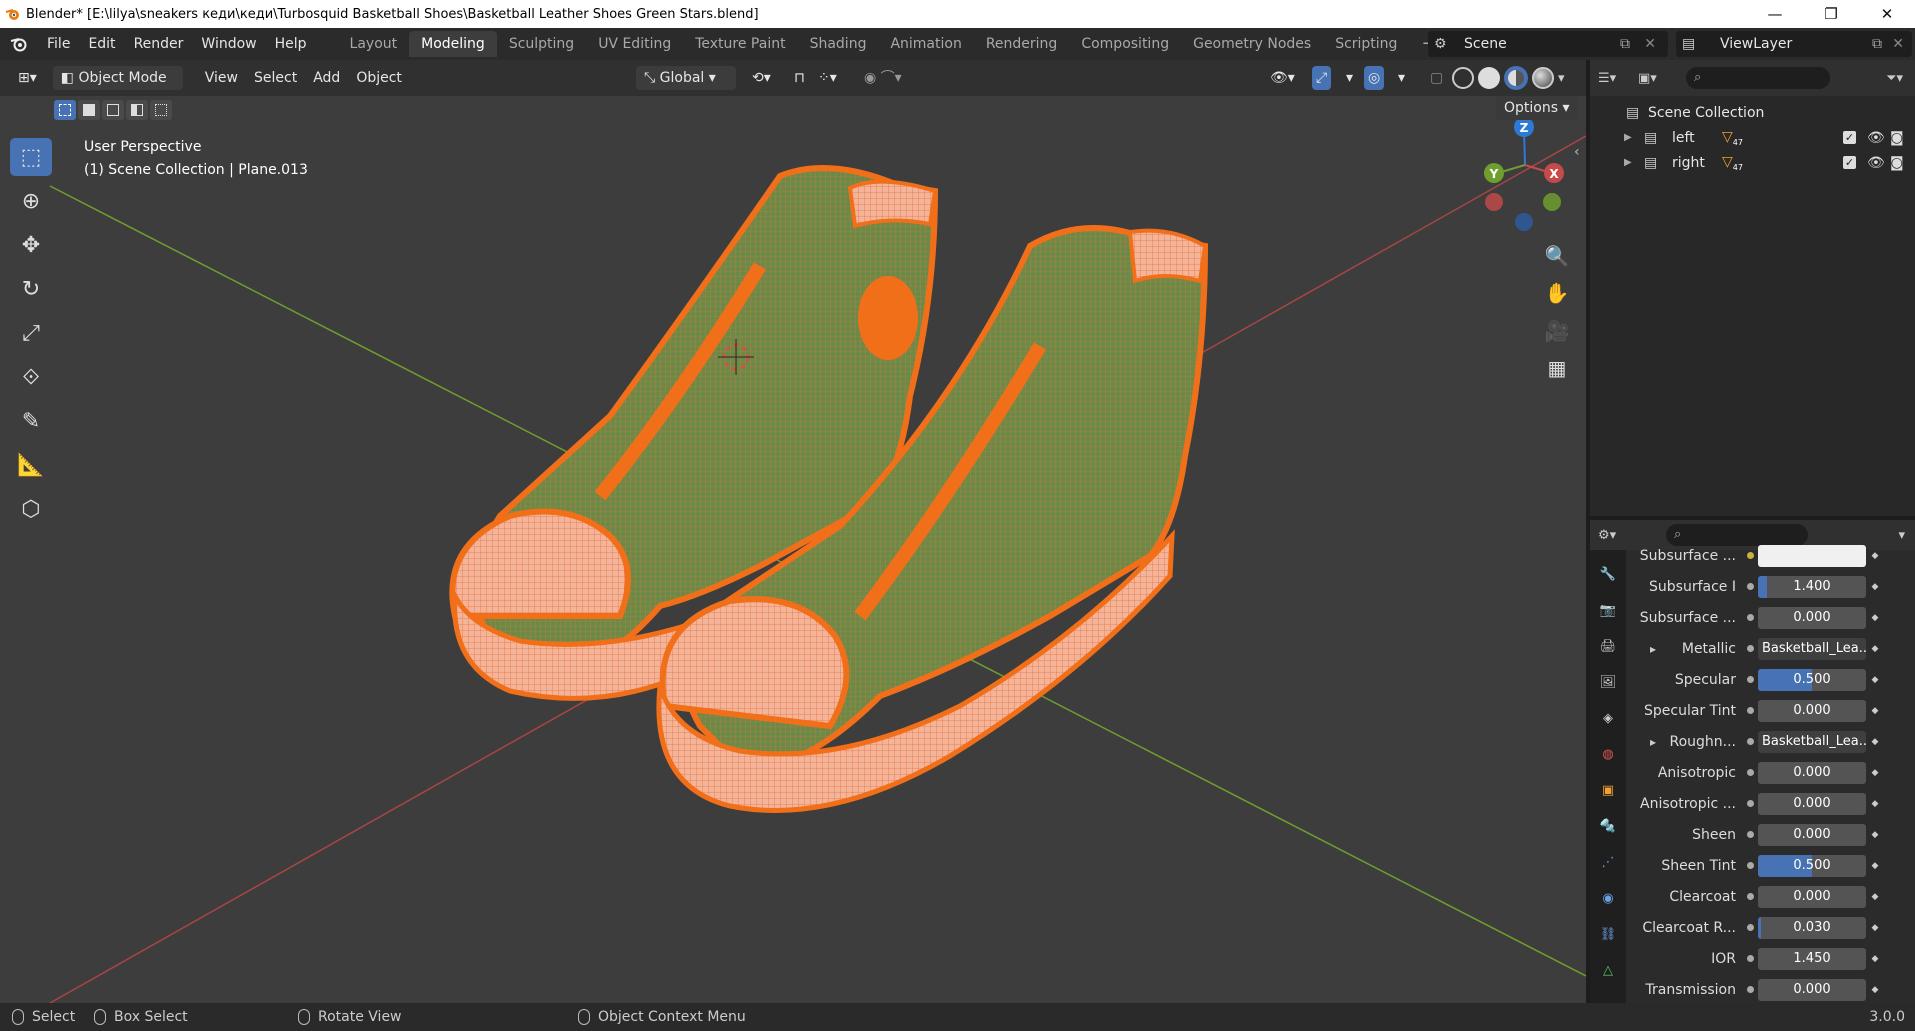 The image size is (1915, 1031). I want to click on gizmo-neg-z, so click(1524, 222).